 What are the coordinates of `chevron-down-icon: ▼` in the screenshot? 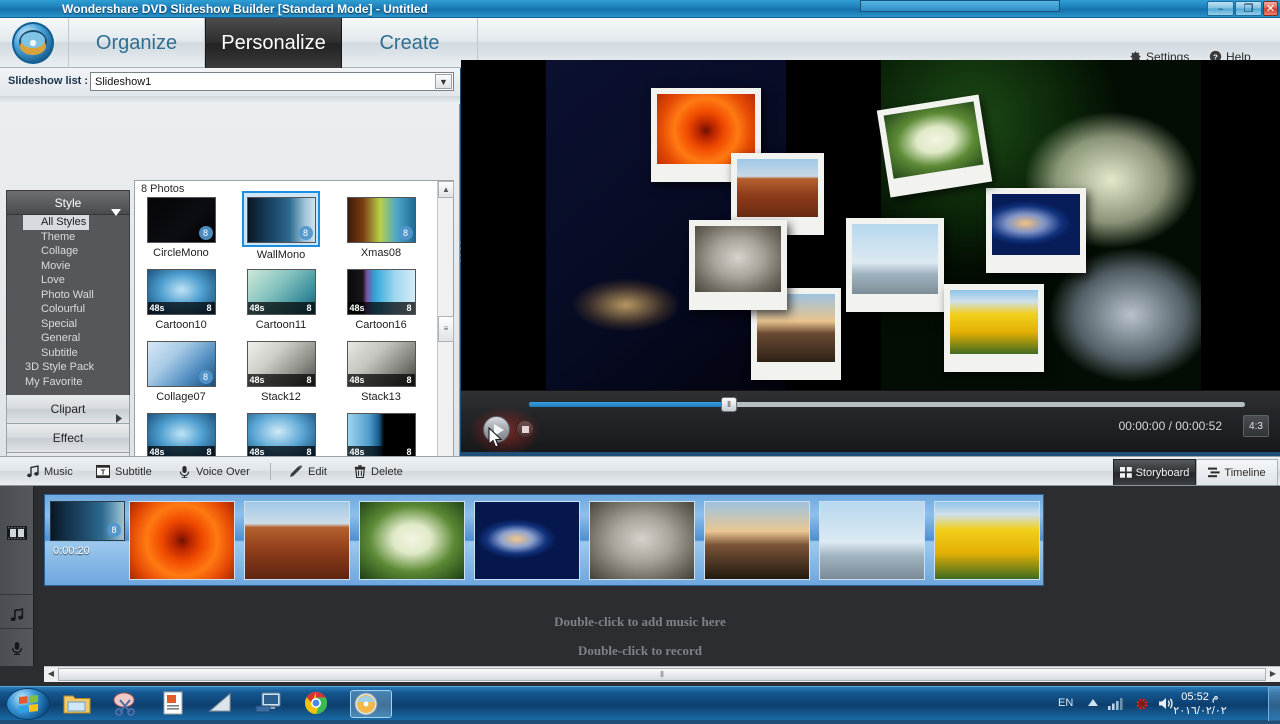 It's located at (443, 81).